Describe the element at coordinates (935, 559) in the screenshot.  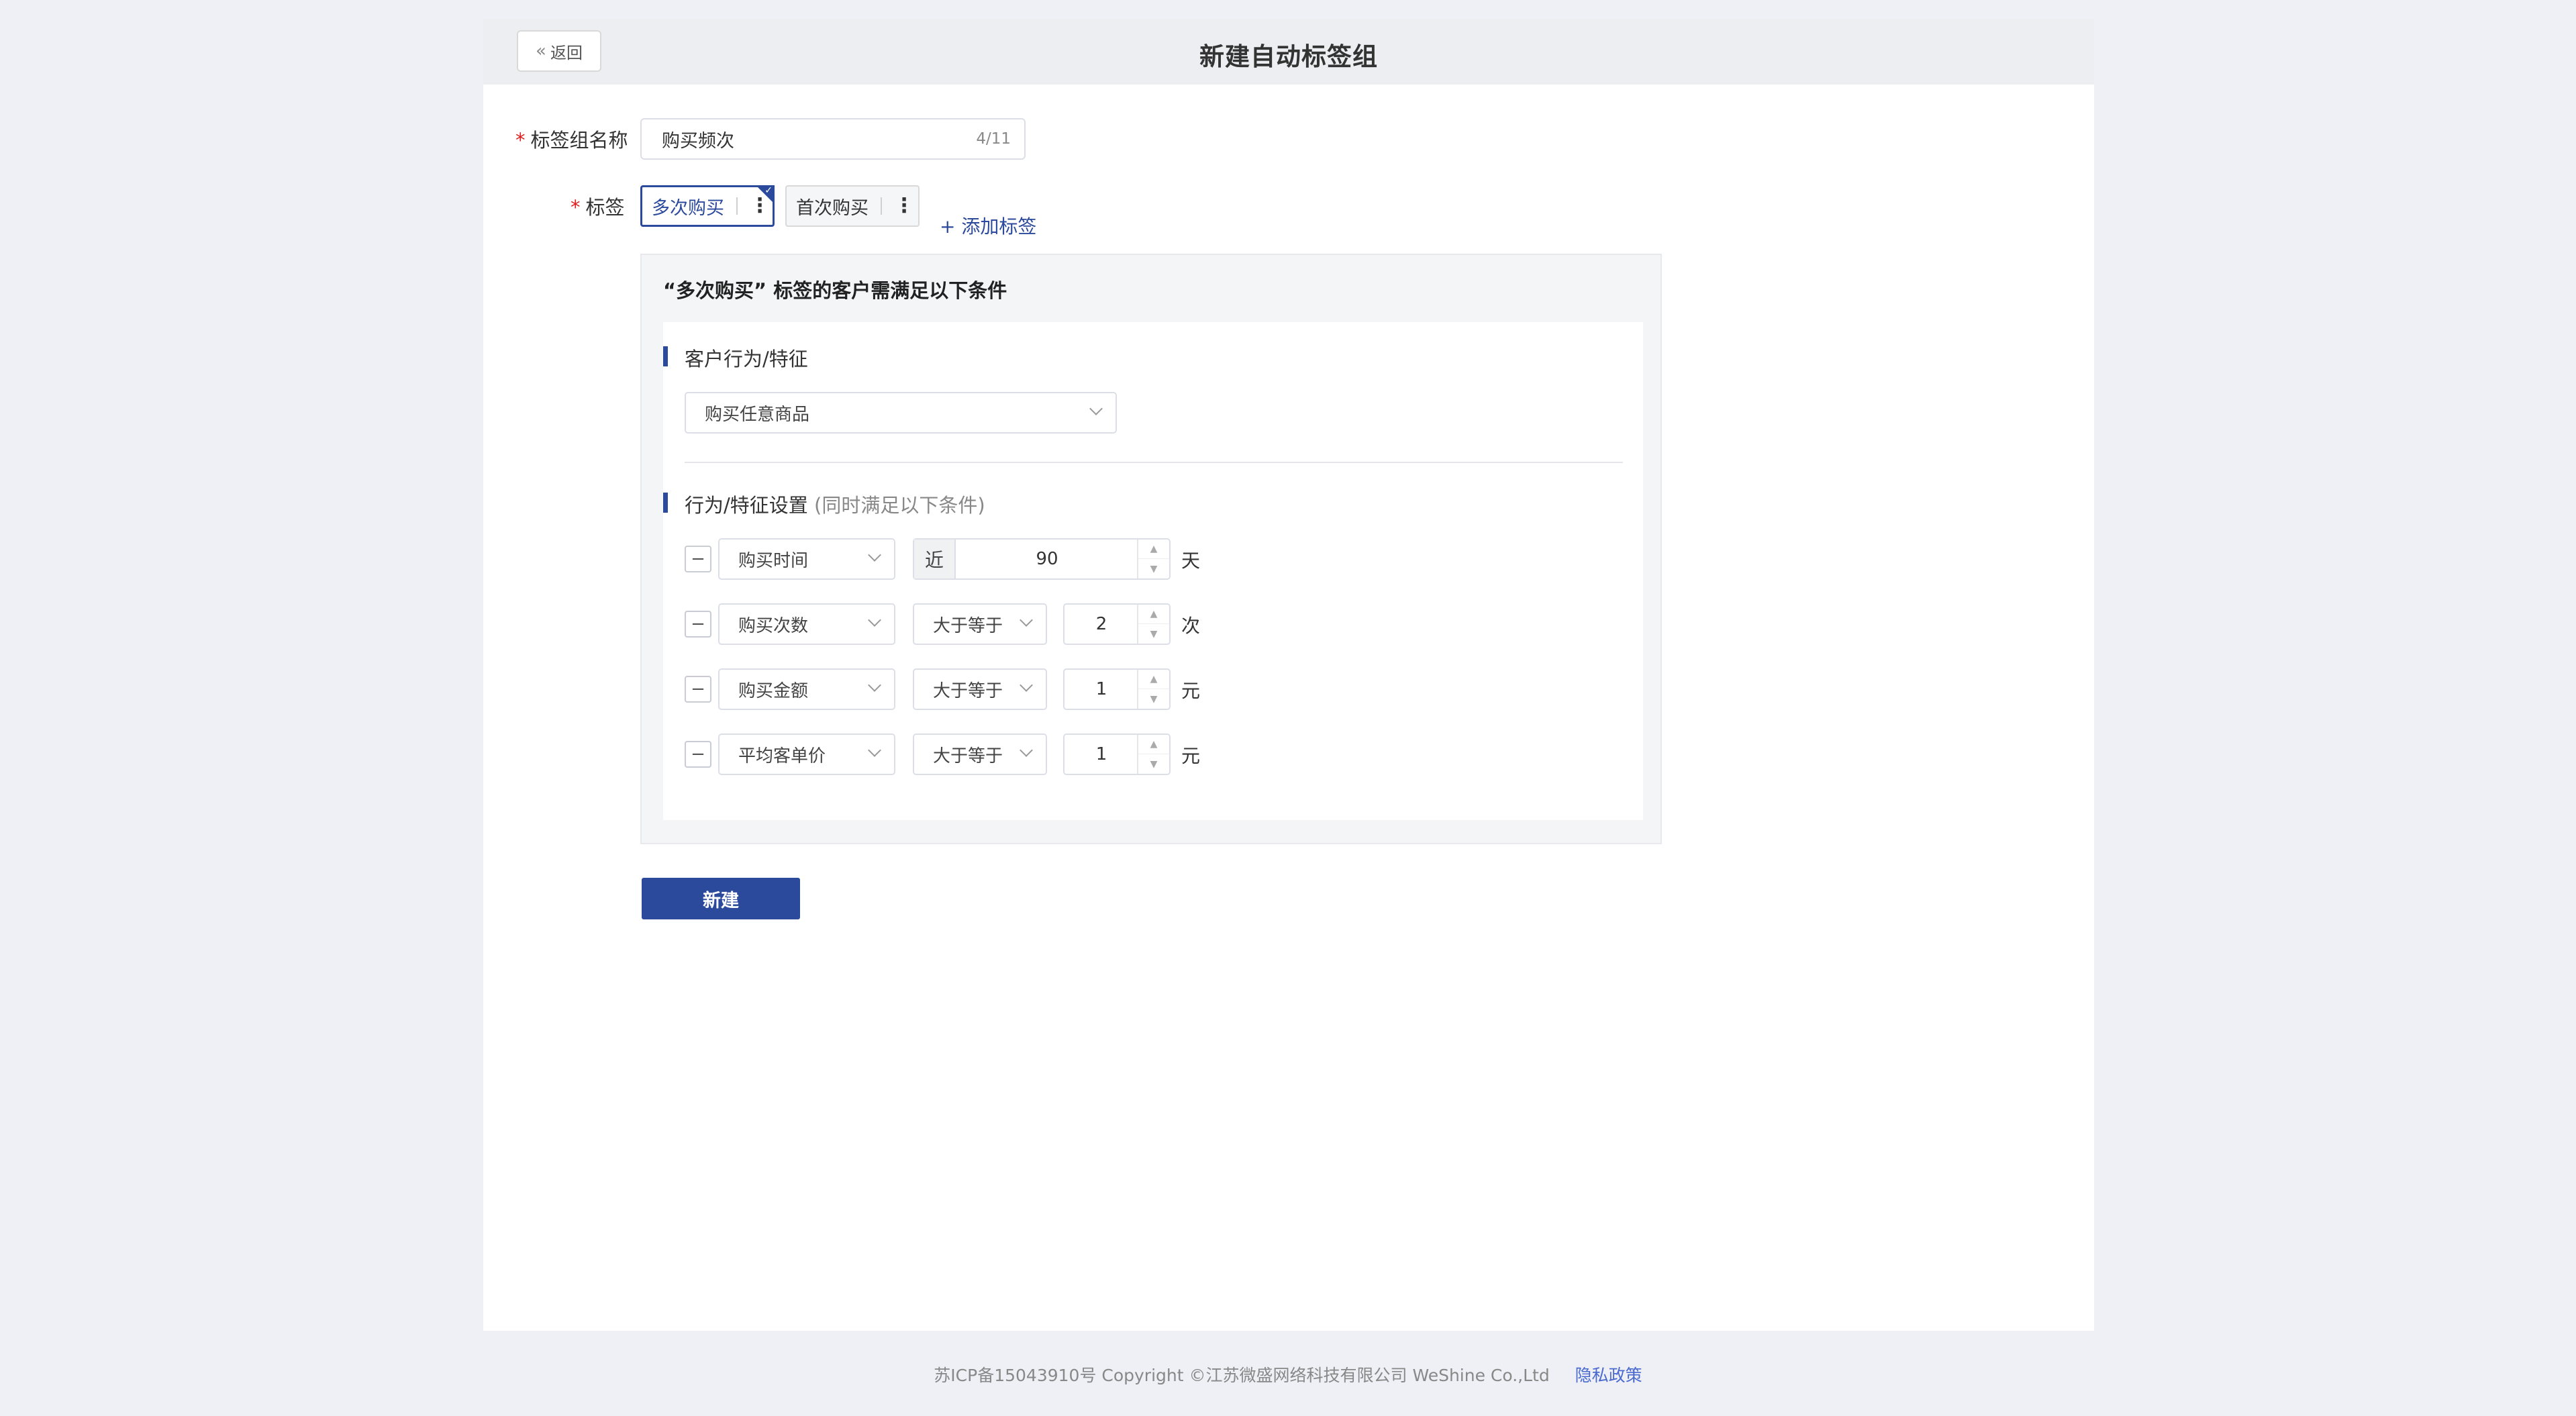
I see `days-prefix: 近` at that location.